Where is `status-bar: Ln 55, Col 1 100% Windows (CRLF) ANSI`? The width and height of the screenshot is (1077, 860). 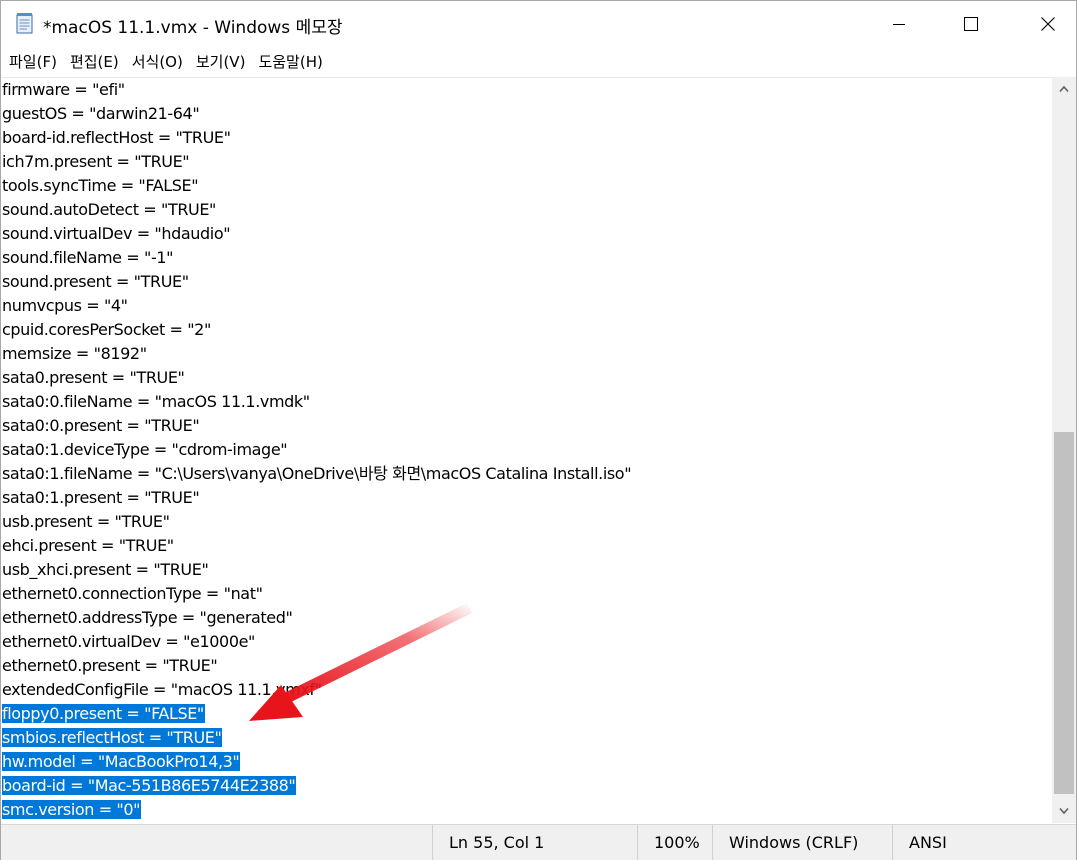
status-bar: Ln 55, Col 1 100% Windows (CRLF) ANSI is located at coordinates (538, 842).